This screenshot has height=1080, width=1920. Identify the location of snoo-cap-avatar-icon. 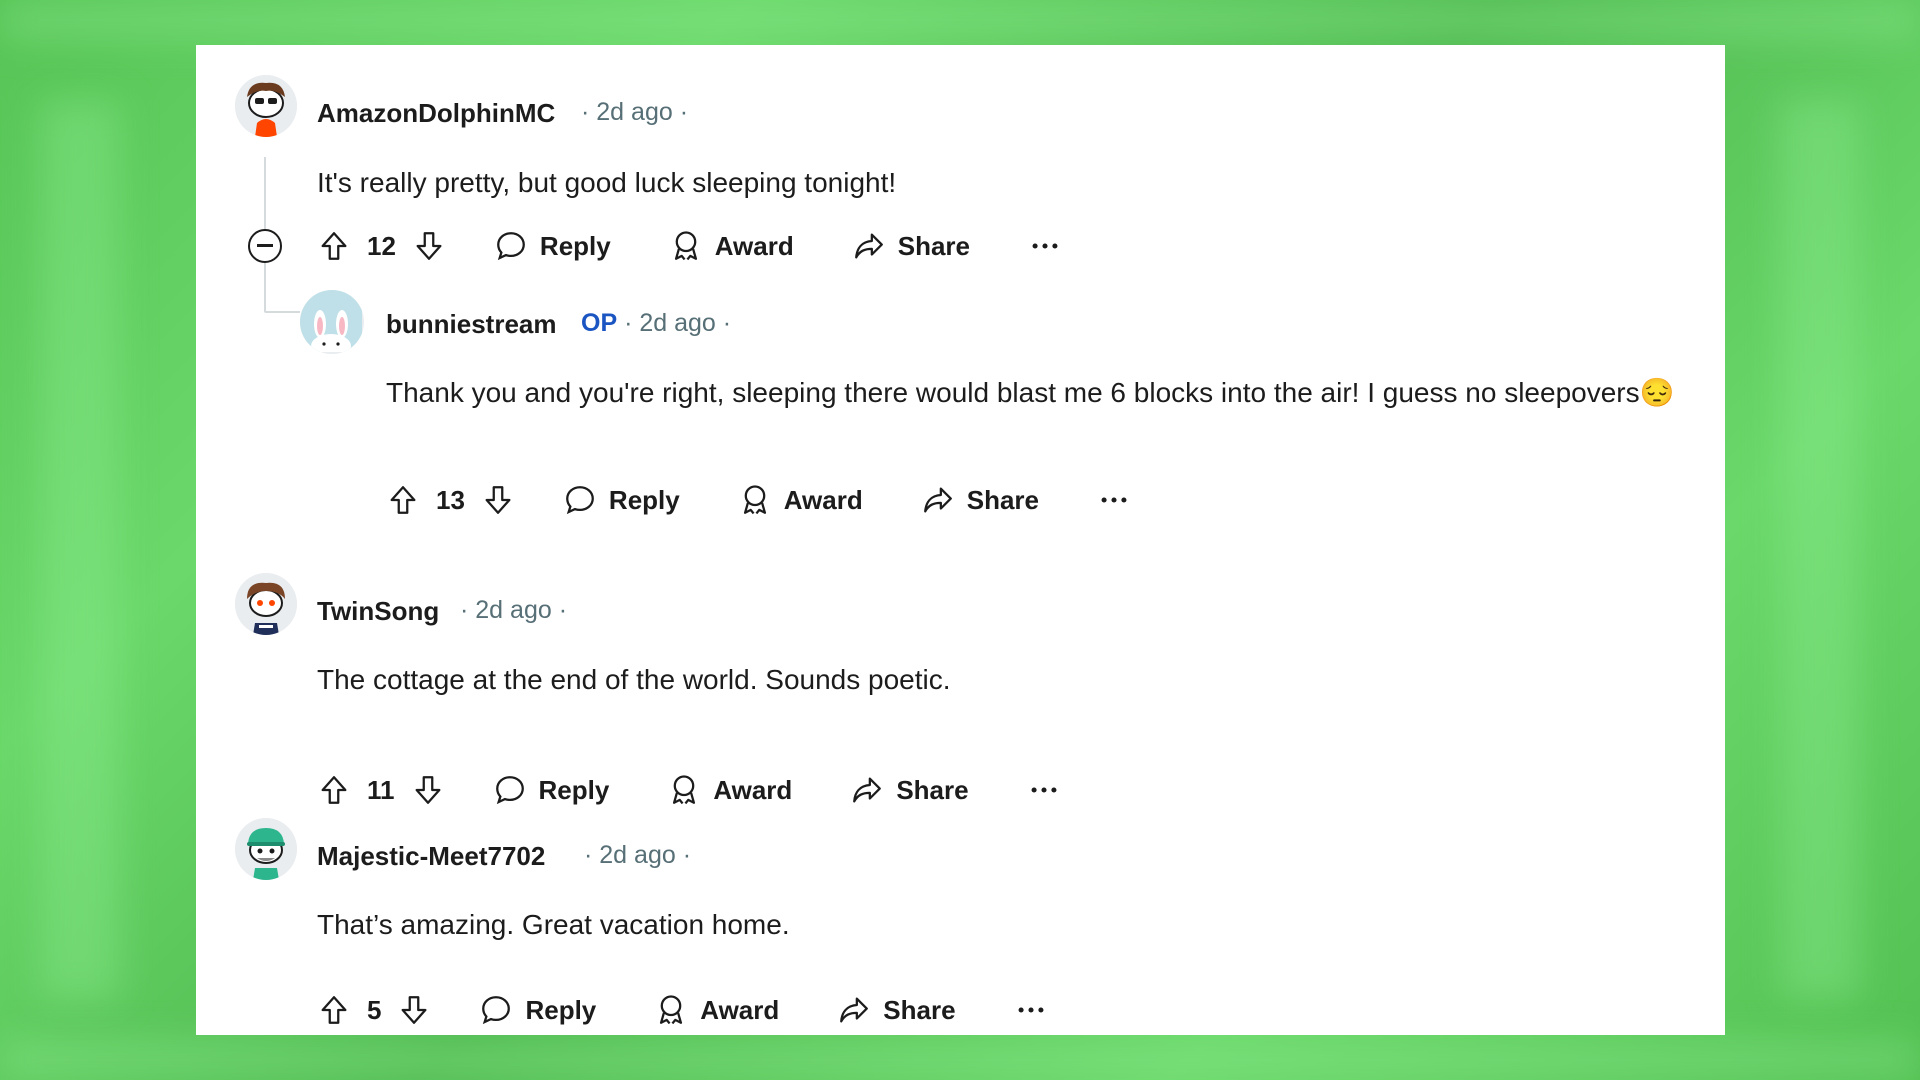
(266, 849).